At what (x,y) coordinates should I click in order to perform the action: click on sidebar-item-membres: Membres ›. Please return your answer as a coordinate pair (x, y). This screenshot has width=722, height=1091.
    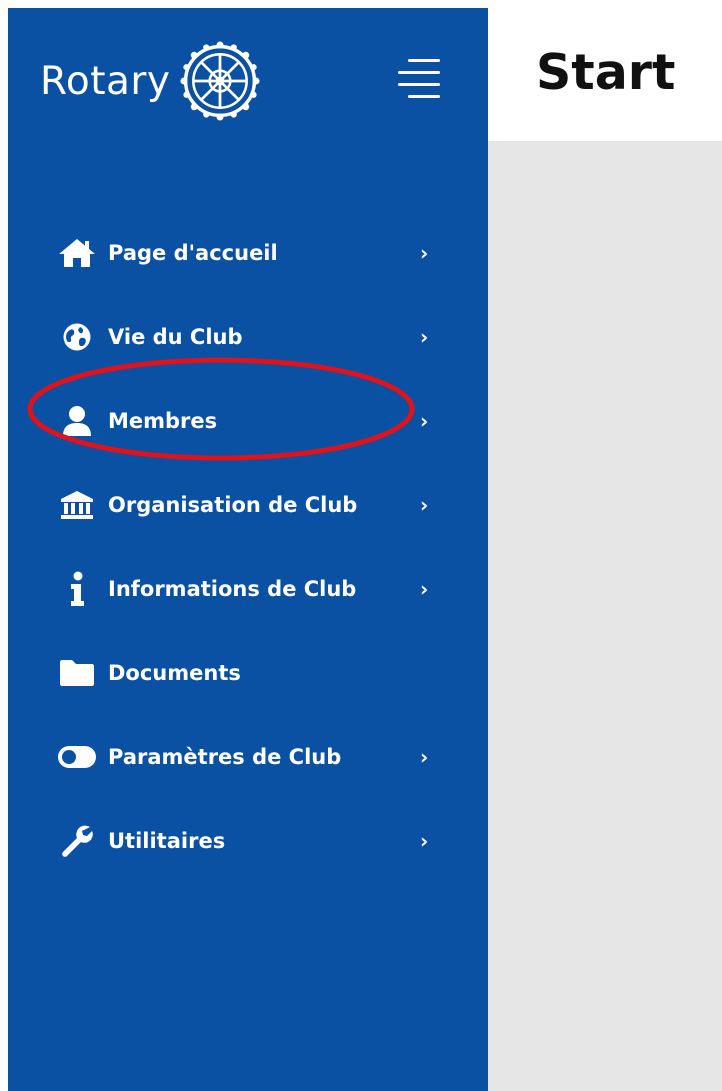
    Looking at the image, I should click on (248, 421).